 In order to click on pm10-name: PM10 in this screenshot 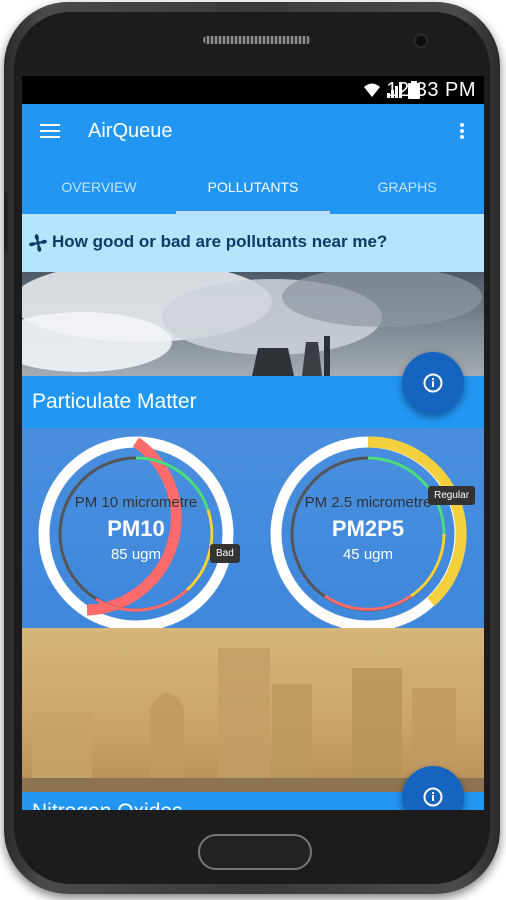, I will do `click(136, 528)`.